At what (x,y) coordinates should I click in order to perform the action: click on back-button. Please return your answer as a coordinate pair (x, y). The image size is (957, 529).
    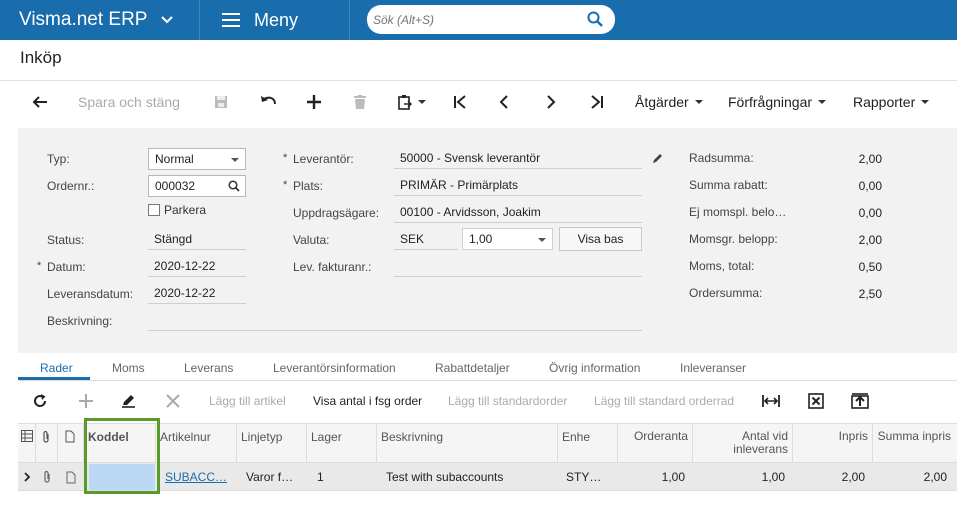
    Looking at the image, I should click on (40, 102).